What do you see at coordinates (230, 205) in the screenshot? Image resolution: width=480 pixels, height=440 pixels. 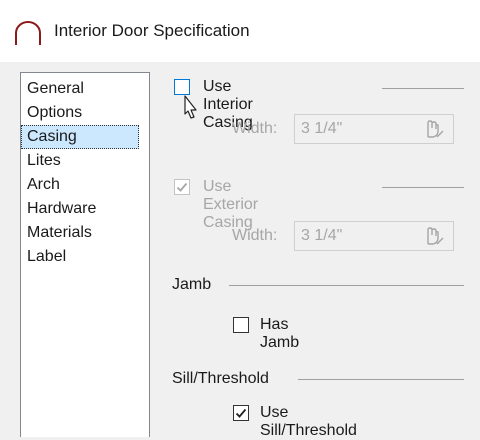 I see `use-exterior-casing-label: Use Exterior Casing` at bounding box center [230, 205].